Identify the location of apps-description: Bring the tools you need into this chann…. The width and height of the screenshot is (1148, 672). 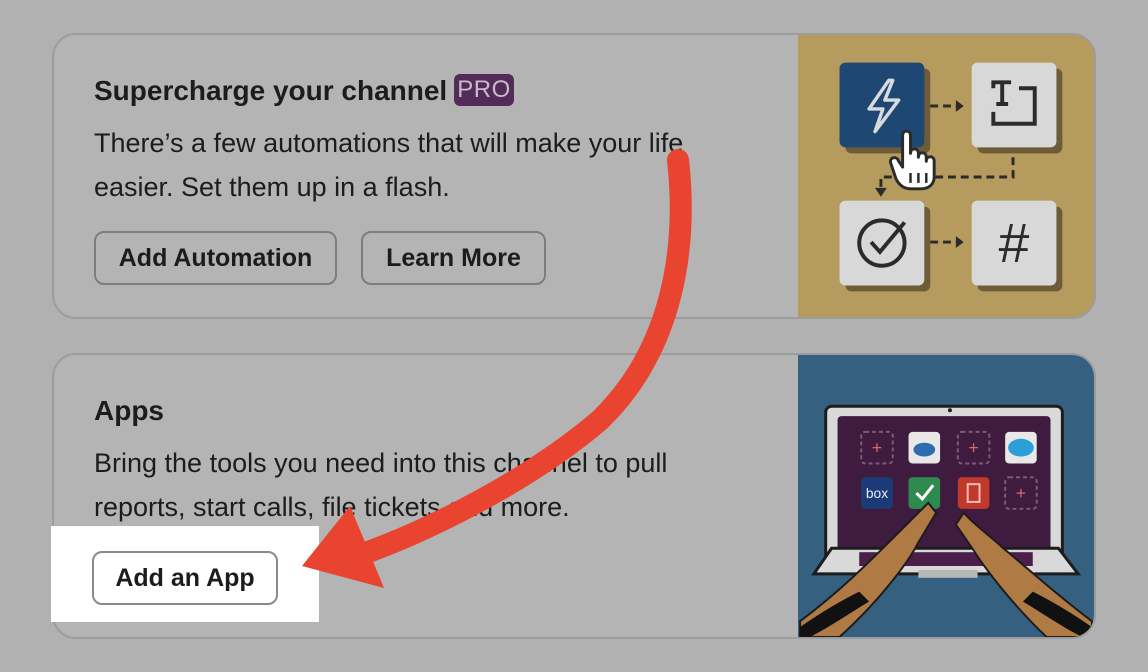
(381, 485).